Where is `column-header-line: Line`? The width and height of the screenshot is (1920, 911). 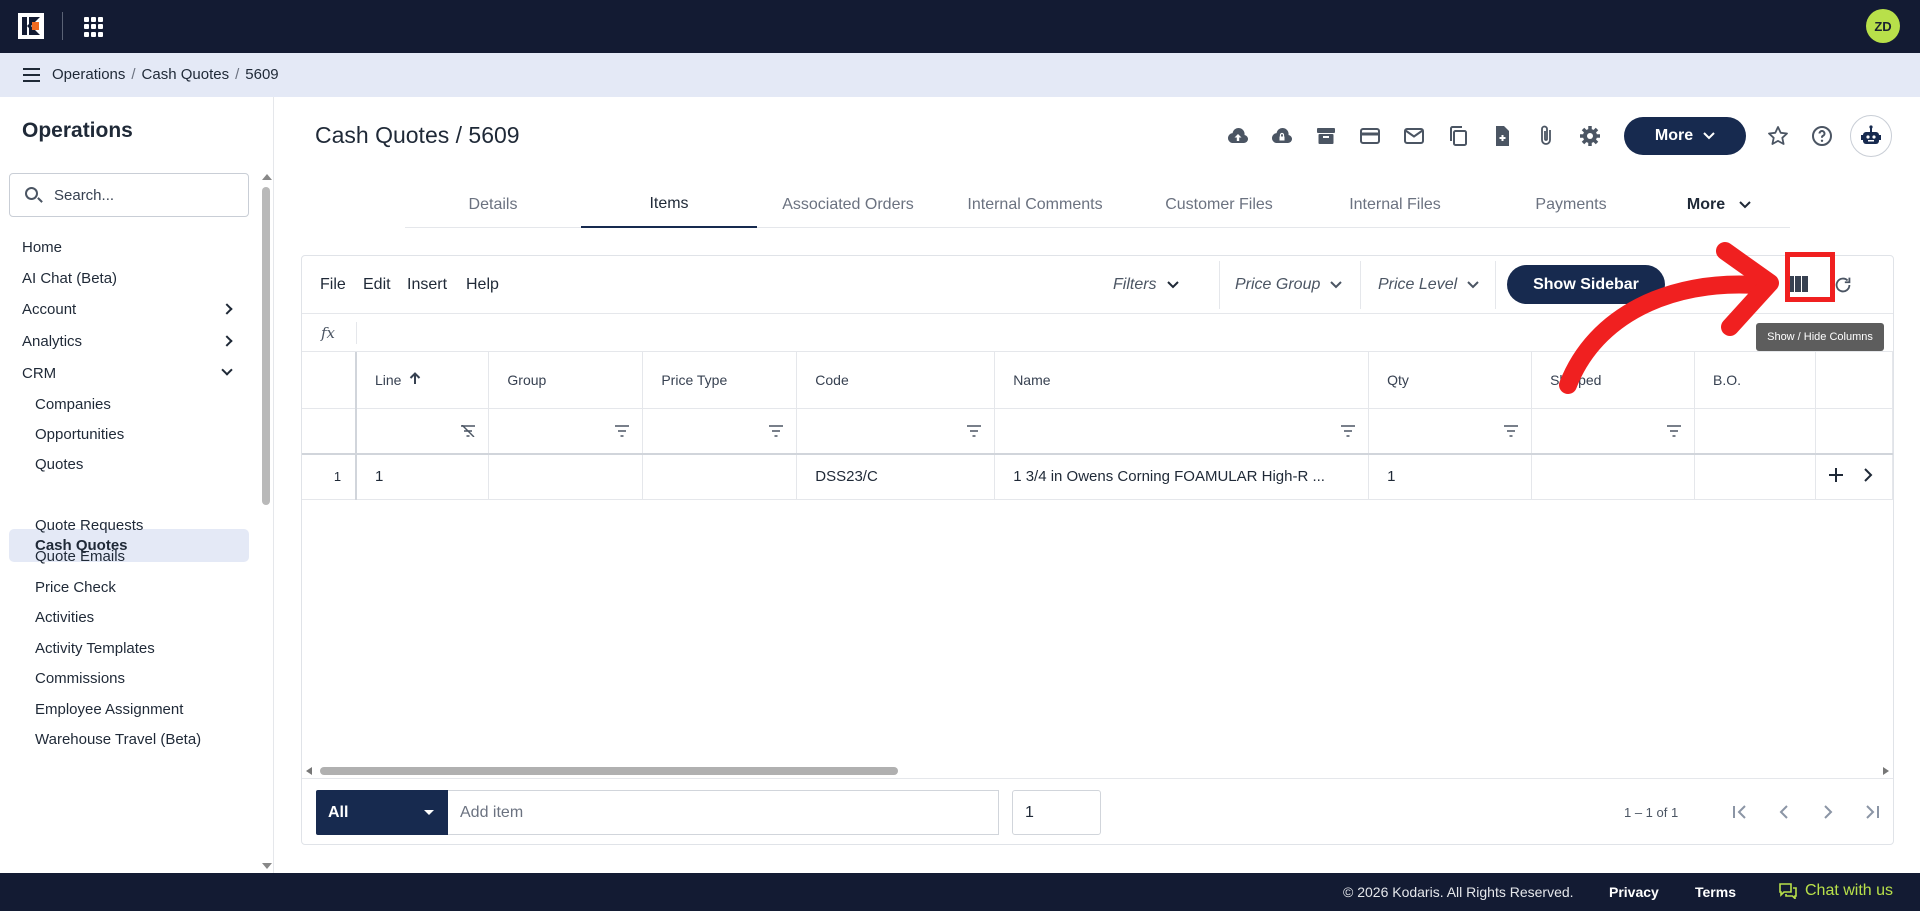
column-header-line: Line is located at coordinates (422, 380).